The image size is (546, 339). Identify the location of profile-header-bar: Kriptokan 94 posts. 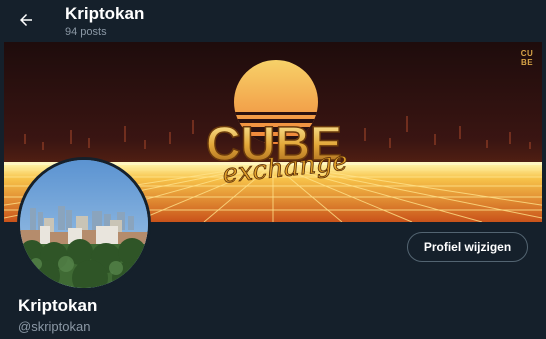
(273, 21).